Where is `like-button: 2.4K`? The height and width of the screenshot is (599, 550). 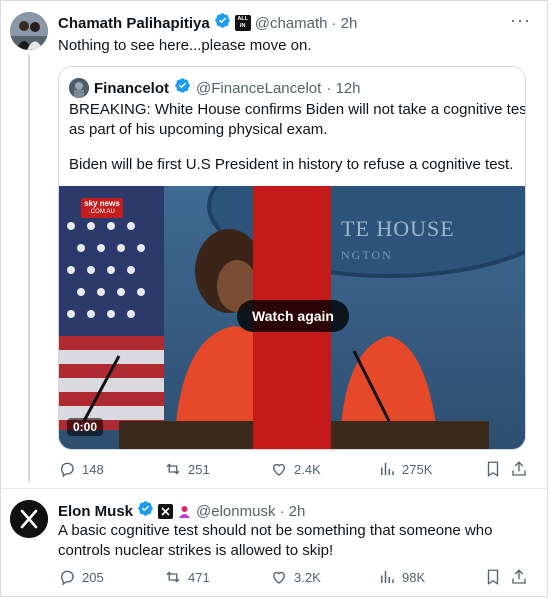
like-button: 2.4K is located at coordinates (295, 469).